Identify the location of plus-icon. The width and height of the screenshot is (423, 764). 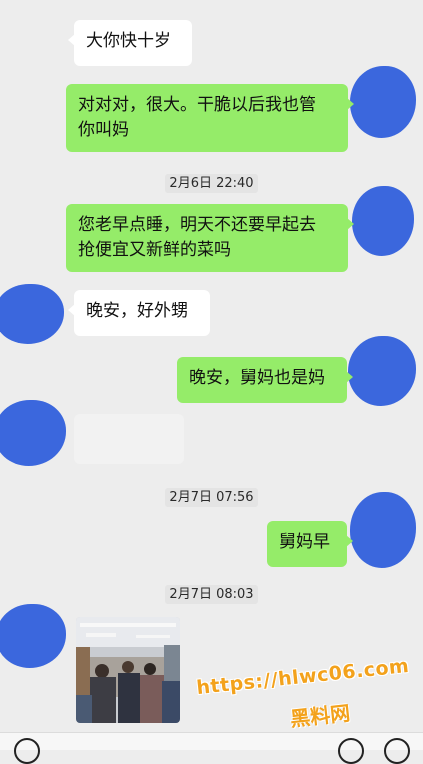
(397, 751).